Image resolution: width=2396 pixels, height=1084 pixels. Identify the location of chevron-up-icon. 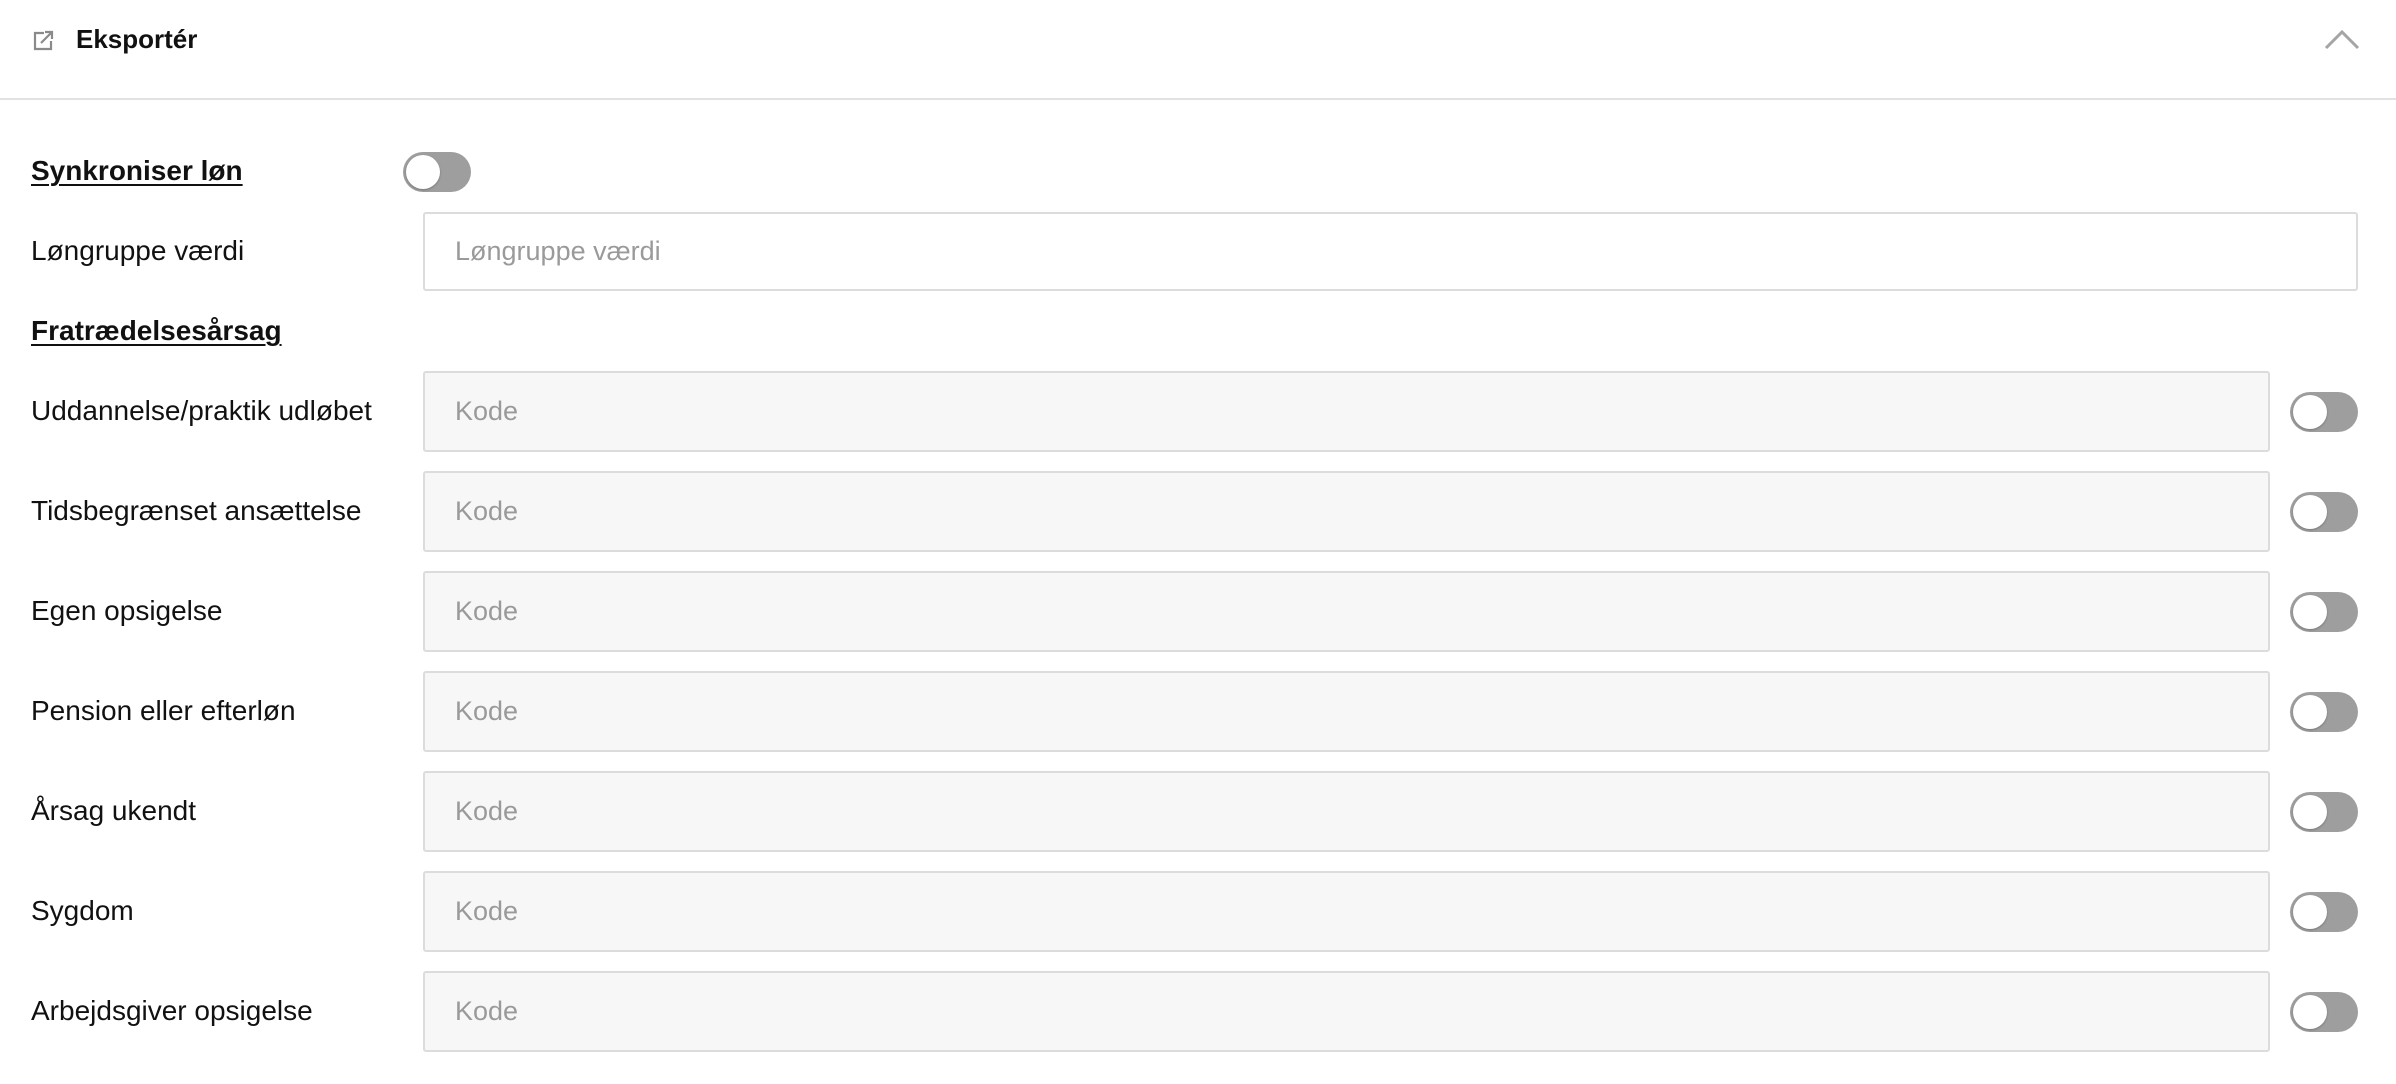
(2342, 39).